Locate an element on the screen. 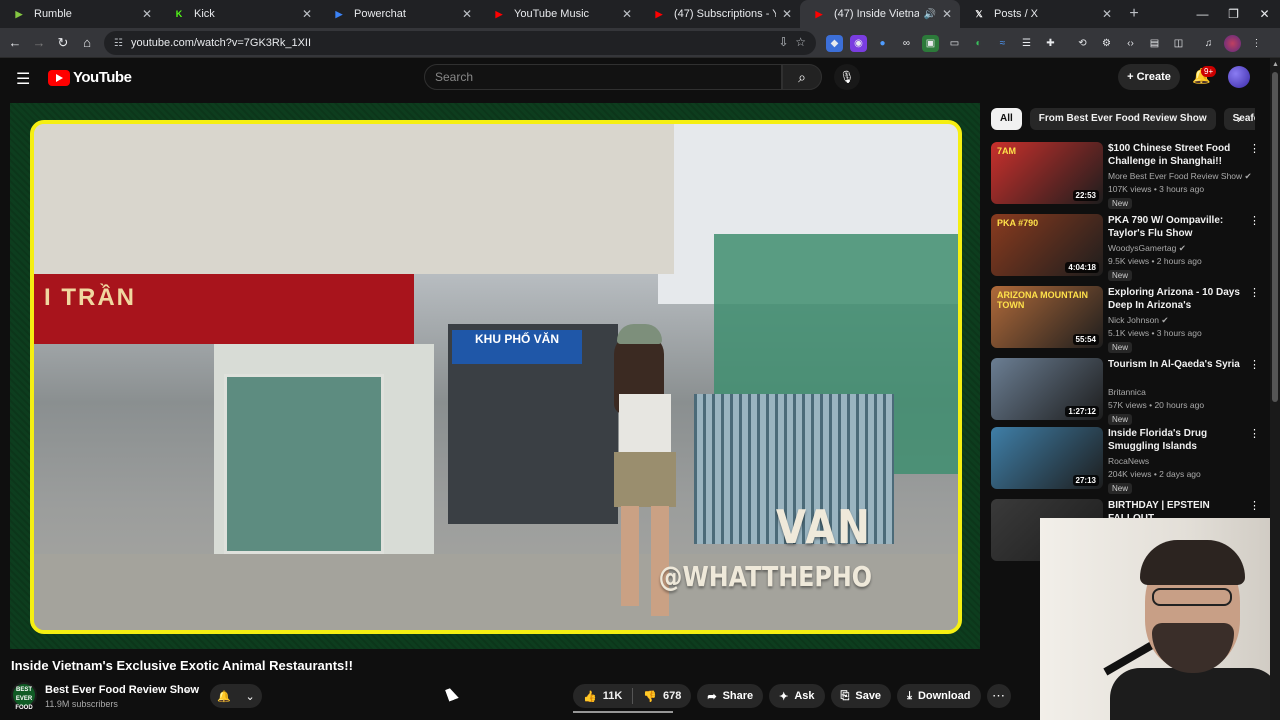 The height and width of the screenshot is (720, 1280). browser-tab: ▶ Rumble ✕ is located at coordinates (80, 14).